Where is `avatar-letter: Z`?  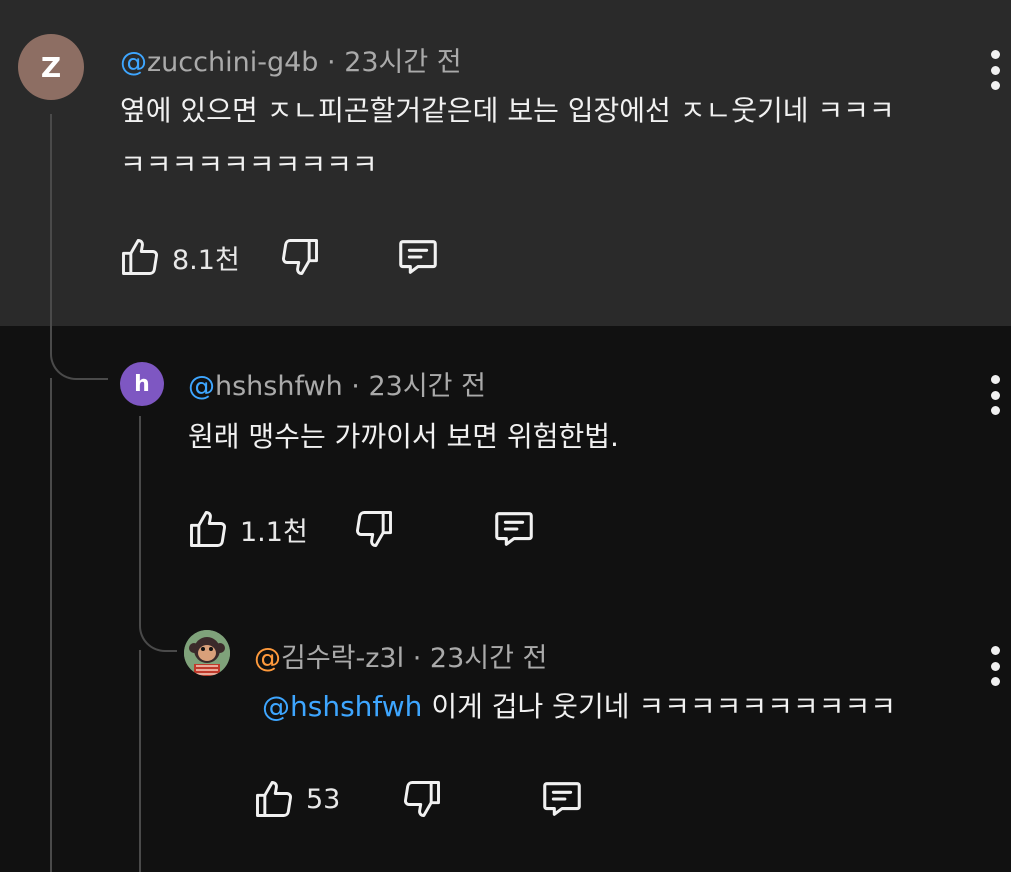
avatar-letter: Z is located at coordinates (51, 67).